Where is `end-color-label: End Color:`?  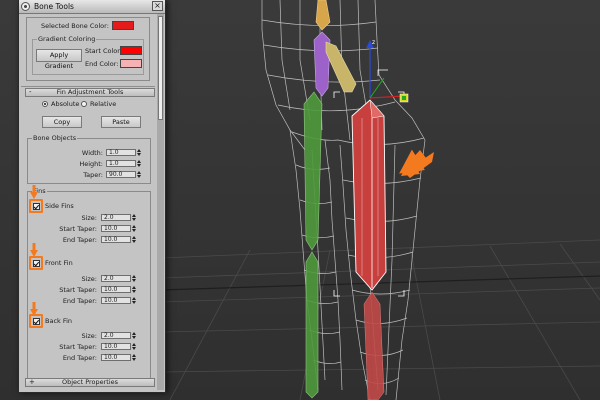
end-color-label: End Color: is located at coordinates (102, 64).